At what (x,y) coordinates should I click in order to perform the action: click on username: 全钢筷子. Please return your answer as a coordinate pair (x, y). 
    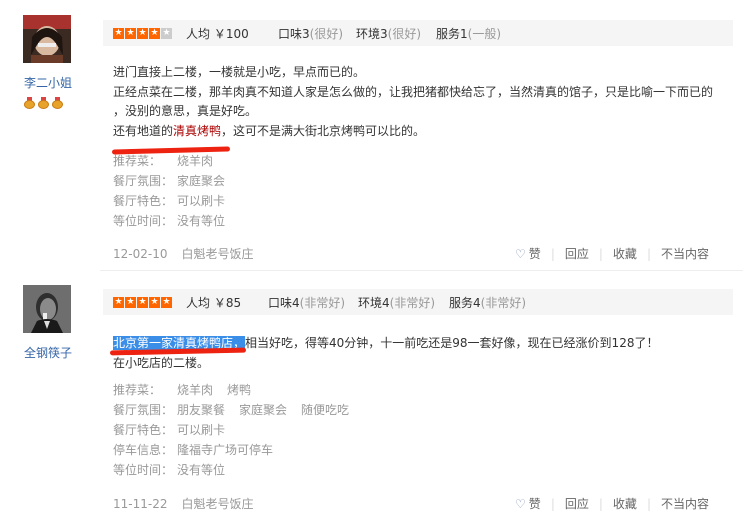
    Looking at the image, I should click on (48, 352).